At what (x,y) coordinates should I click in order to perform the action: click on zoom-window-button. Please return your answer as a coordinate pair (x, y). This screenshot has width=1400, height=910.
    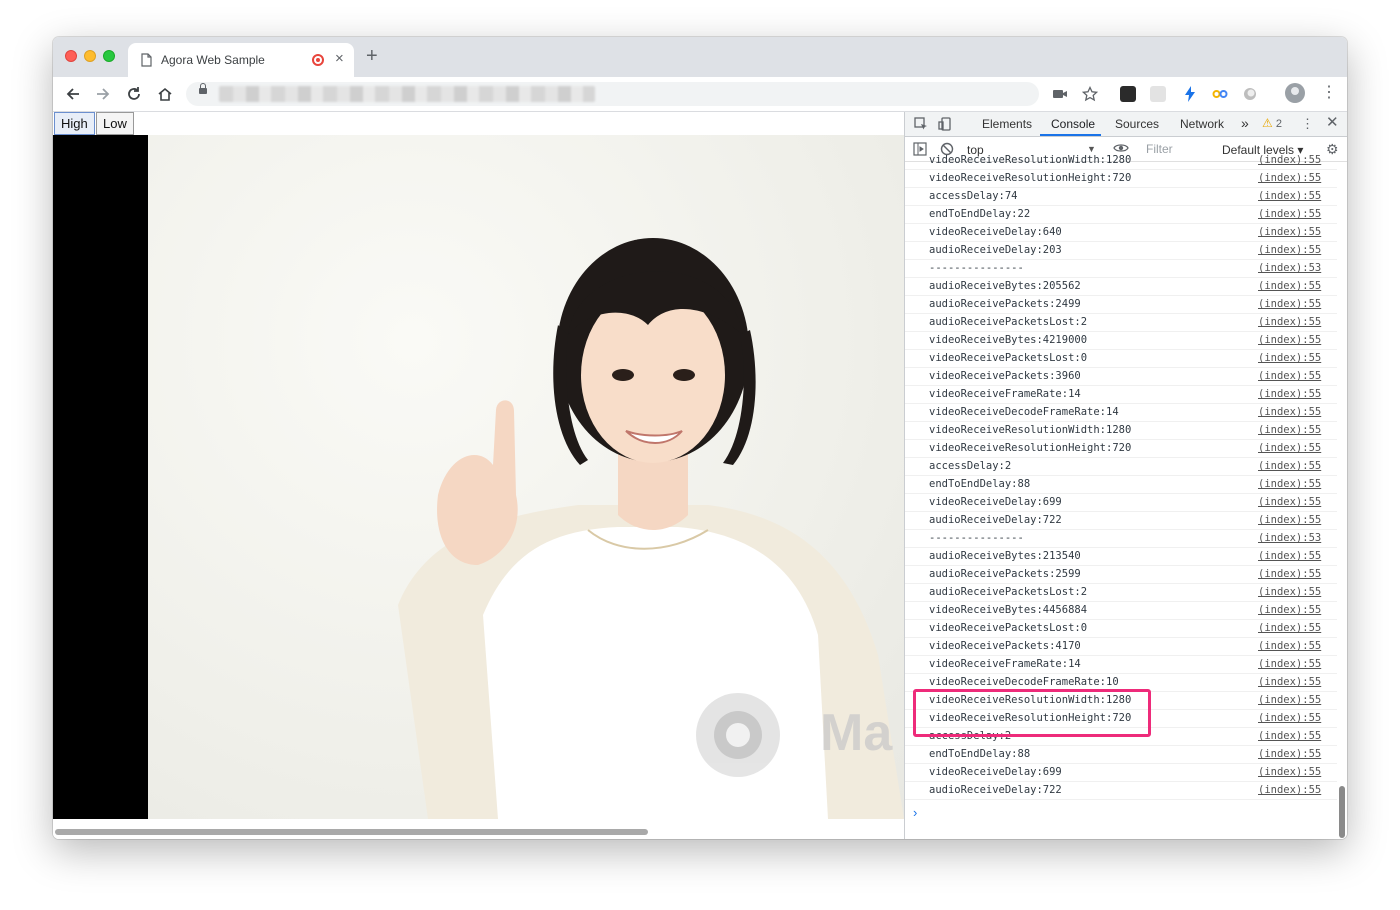
    Looking at the image, I should click on (109, 56).